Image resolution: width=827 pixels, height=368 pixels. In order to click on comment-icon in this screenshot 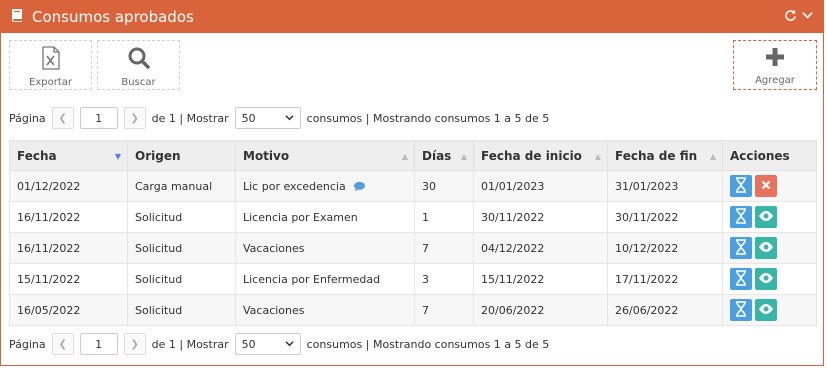, I will do `click(357, 186)`.